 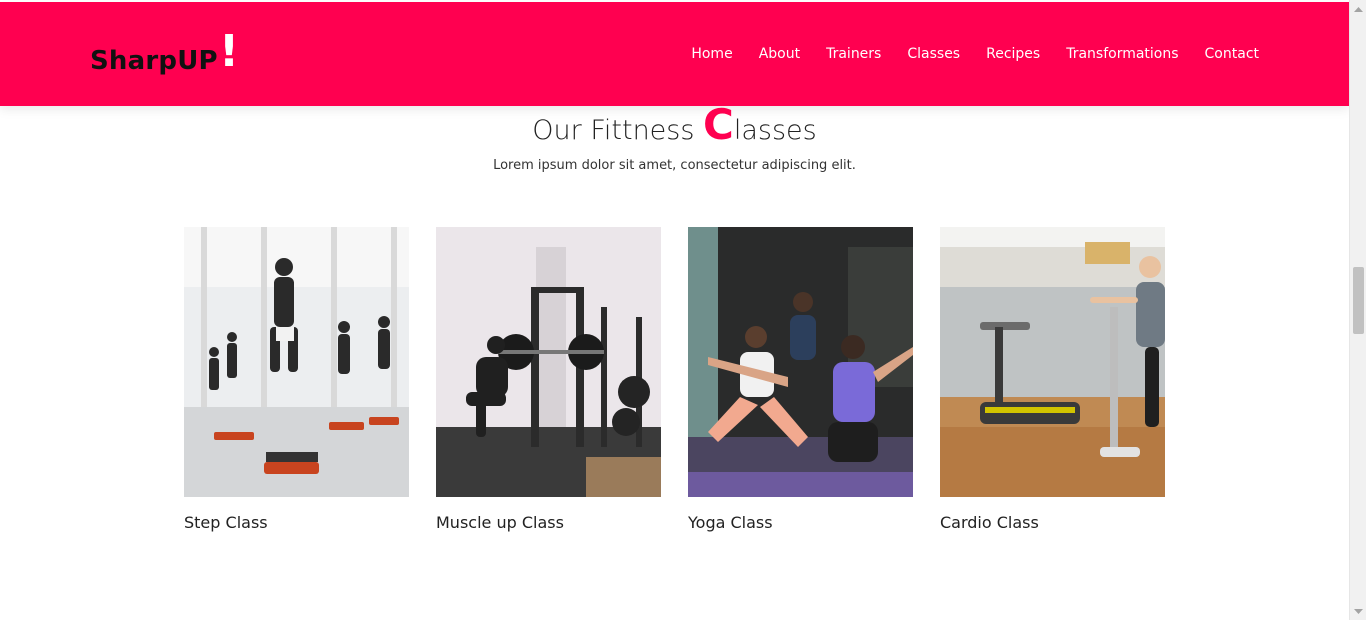 What do you see at coordinates (1358, 300) in the screenshot?
I see `scrollbar-thumb` at bounding box center [1358, 300].